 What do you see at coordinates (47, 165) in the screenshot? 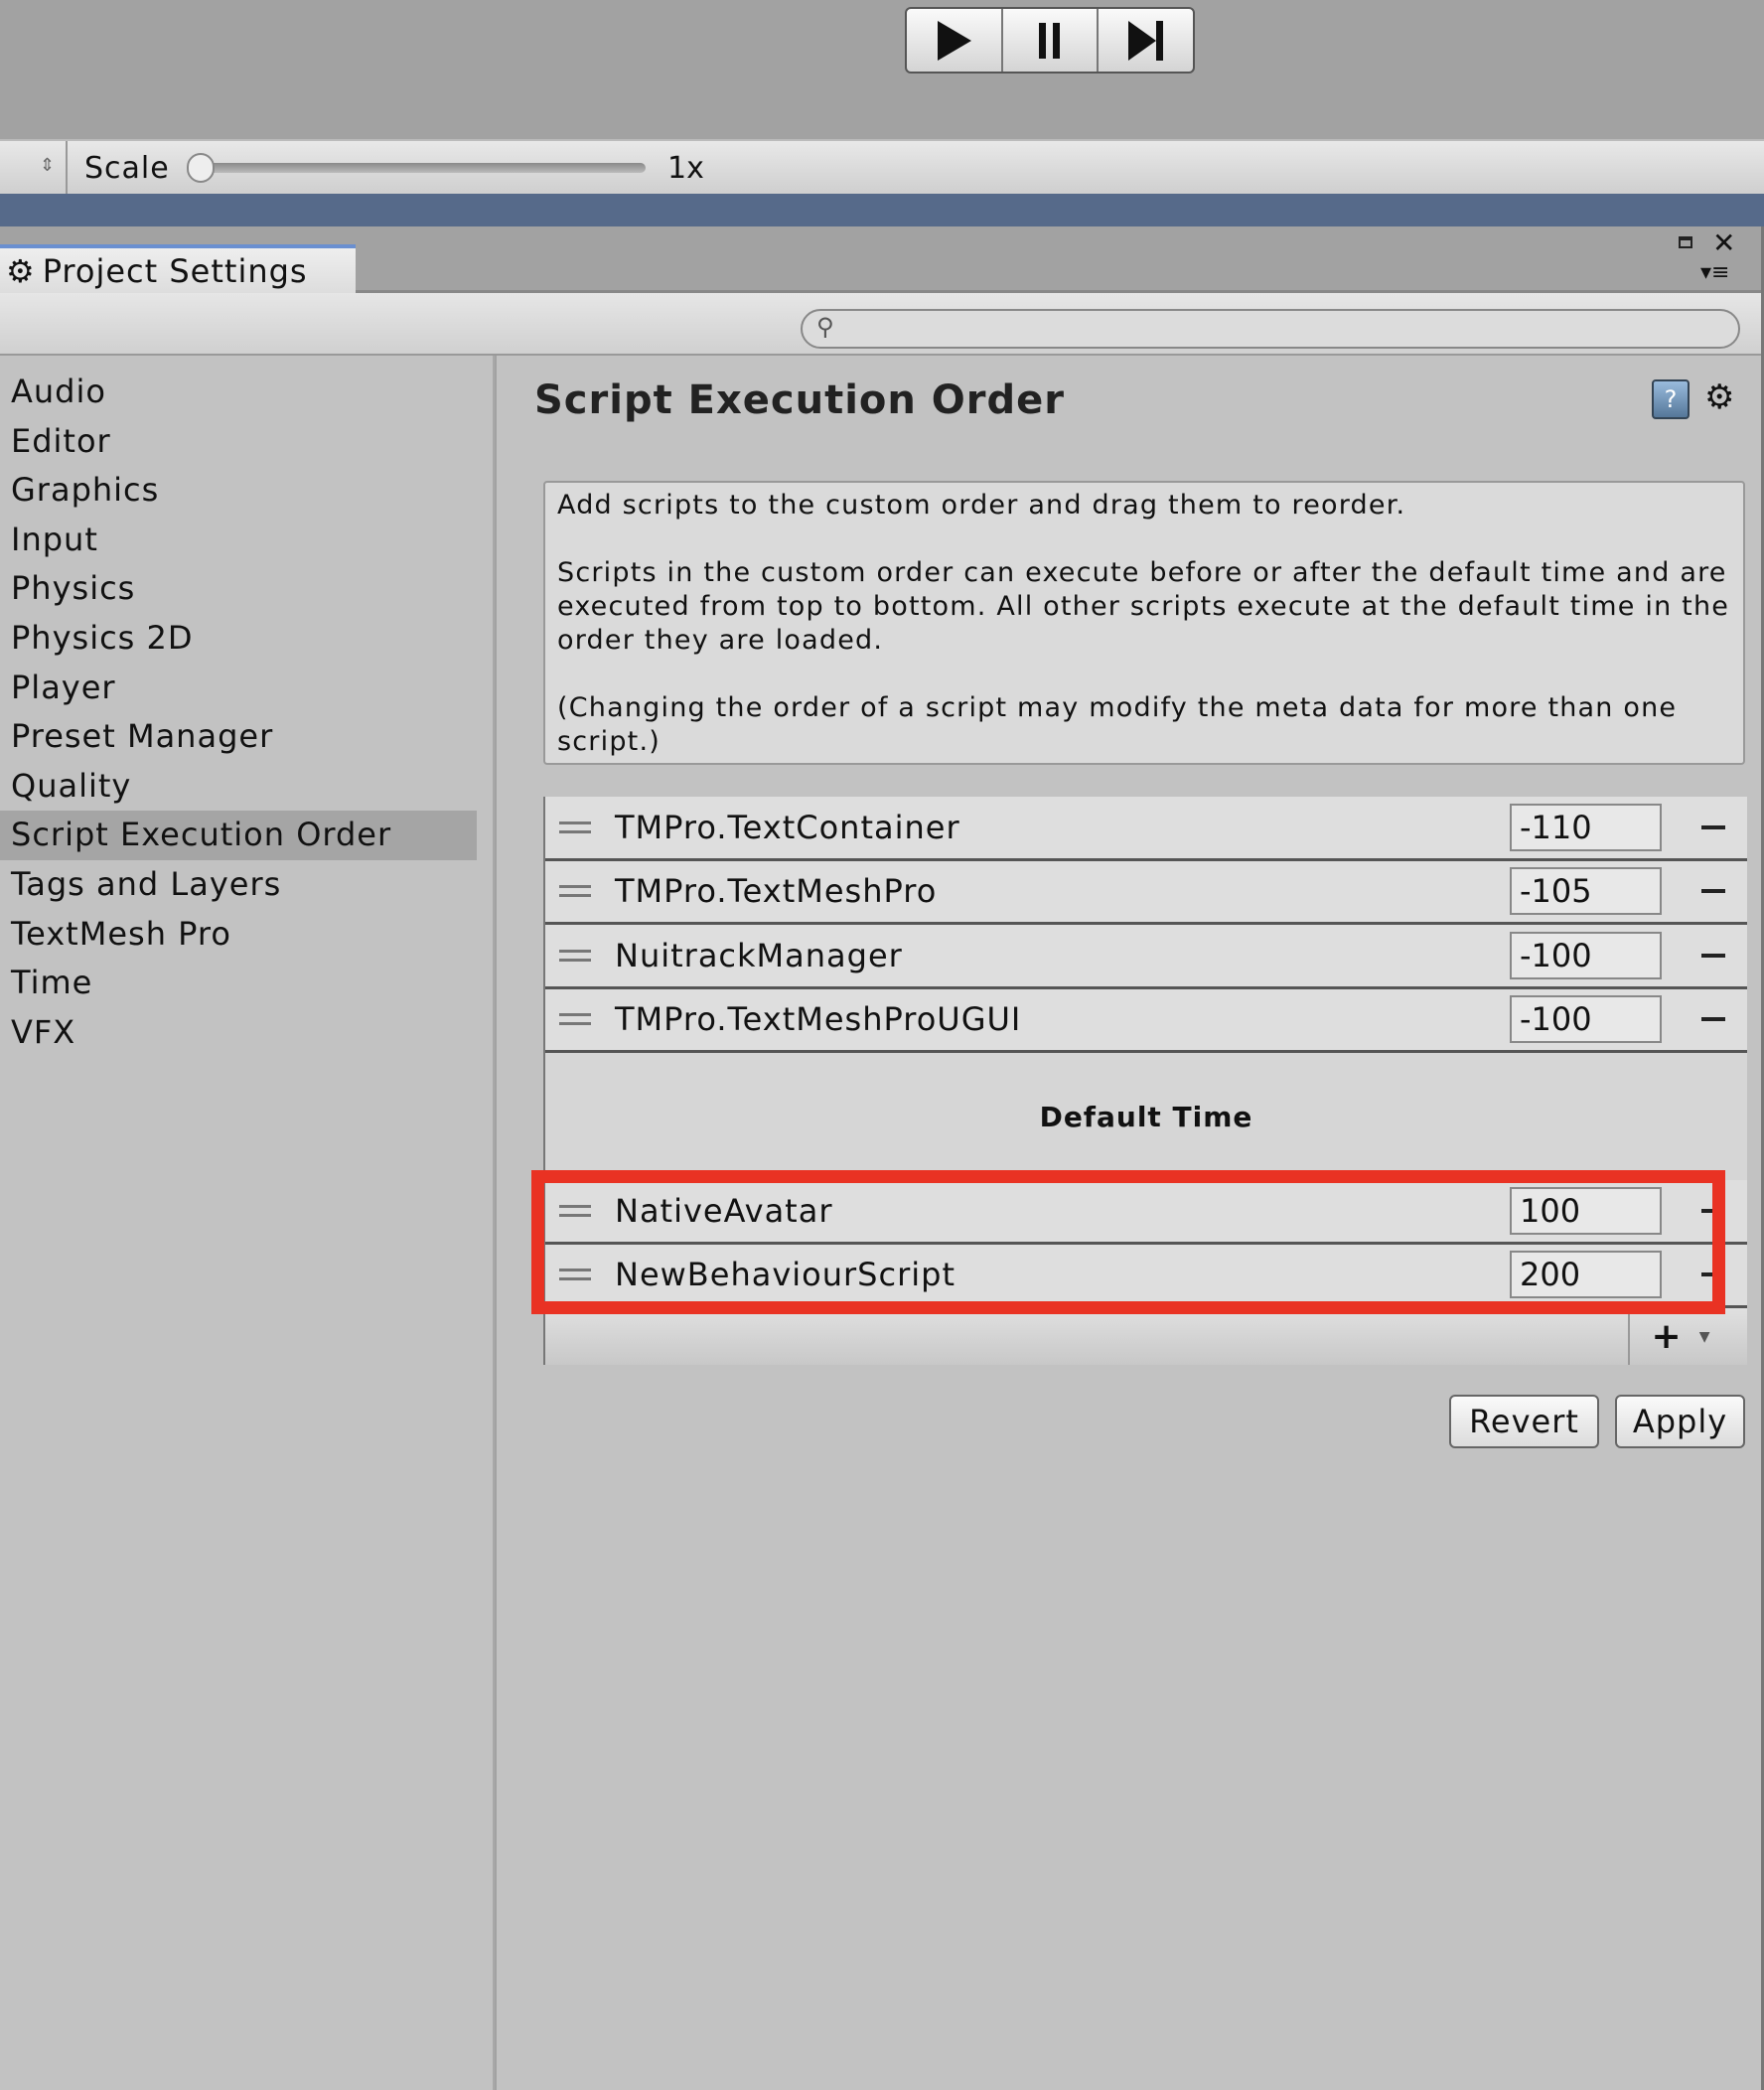
I see `resize-arrows-icon: ⇕` at bounding box center [47, 165].